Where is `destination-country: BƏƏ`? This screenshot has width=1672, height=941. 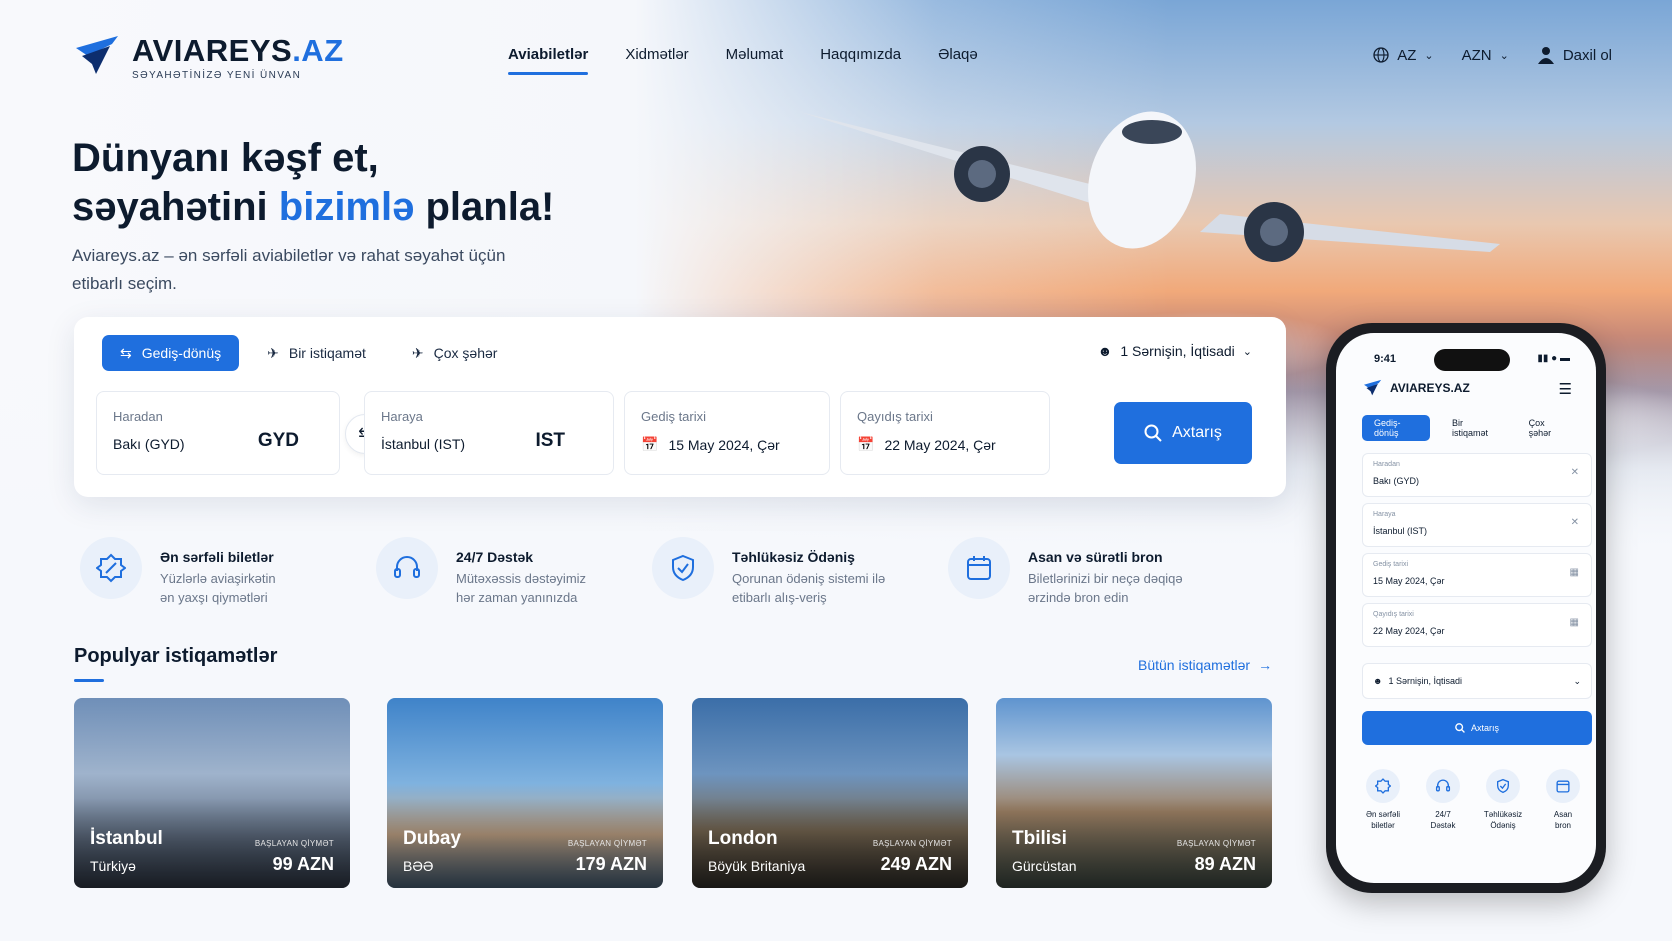
destination-country: BƏƏ is located at coordinates (418, 866).